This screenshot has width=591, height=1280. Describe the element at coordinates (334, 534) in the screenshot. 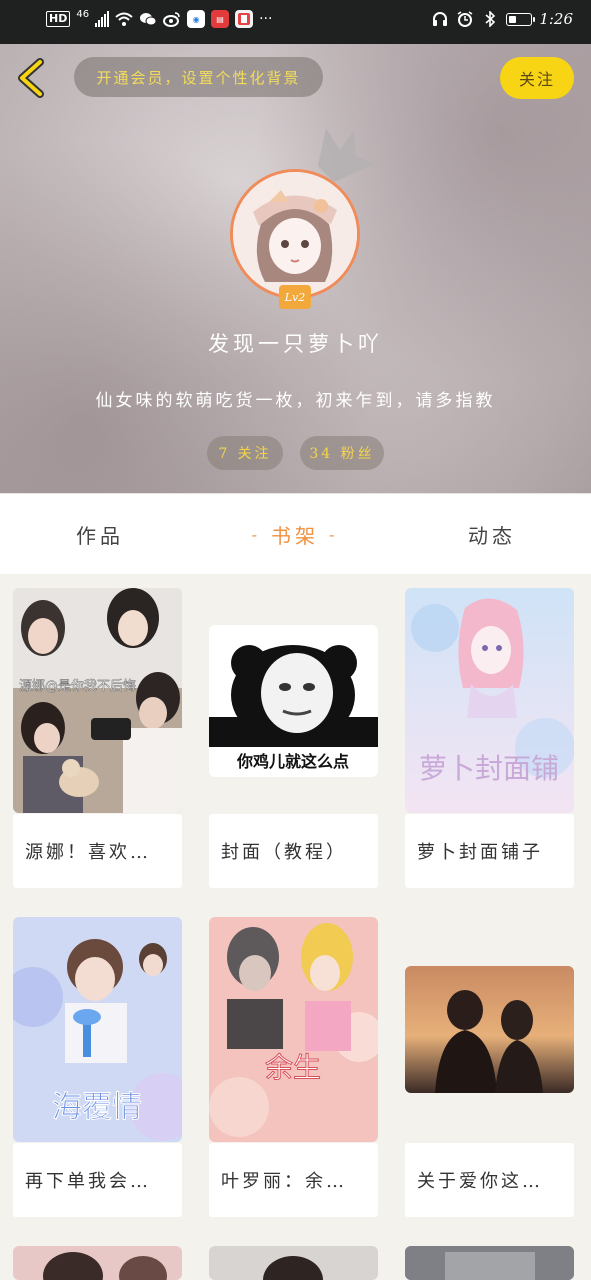

I see `active-indicator-right: -` at that location.